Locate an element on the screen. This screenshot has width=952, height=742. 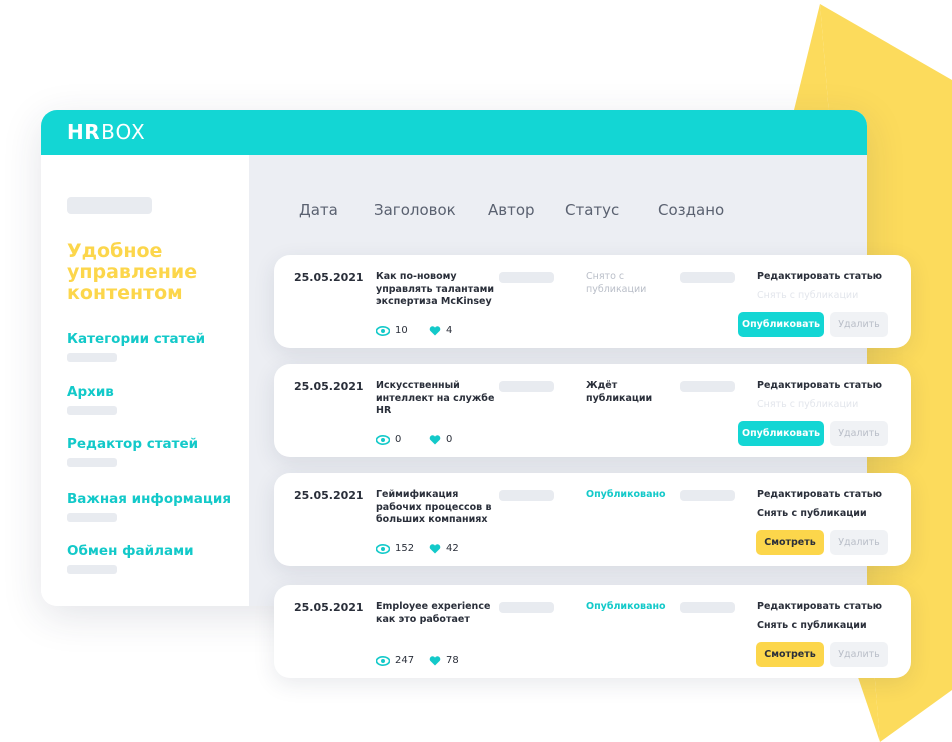
column-header-created: Создано is located at coordinates (691, 210).